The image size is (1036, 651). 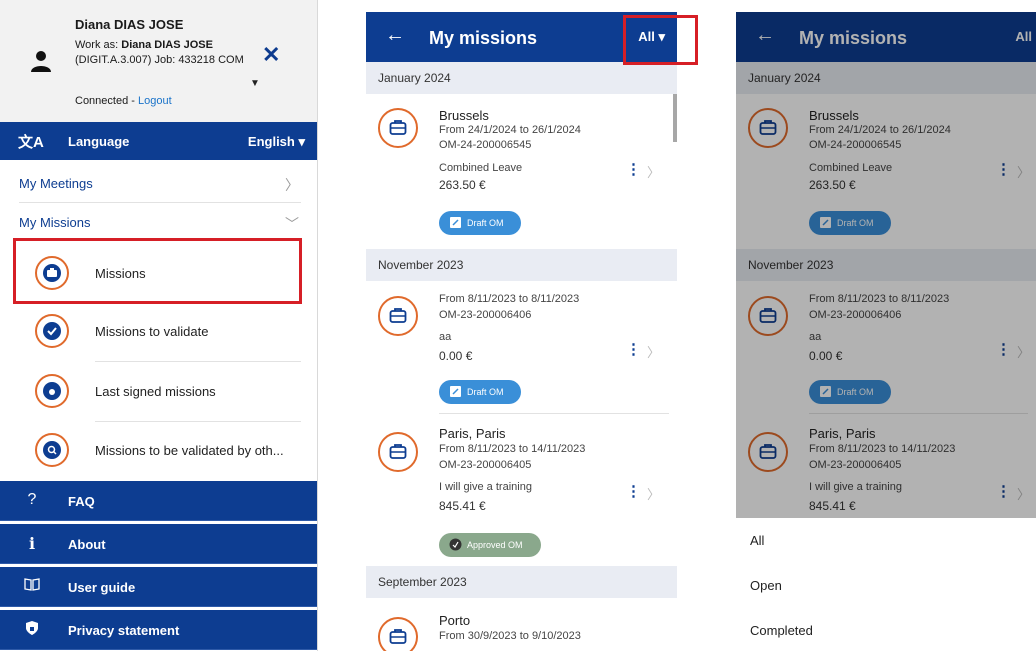 What do you see at coordinates (455, 620) in the screenshot?
I see `mission-city: Porto` at bounding box center [455, 620].